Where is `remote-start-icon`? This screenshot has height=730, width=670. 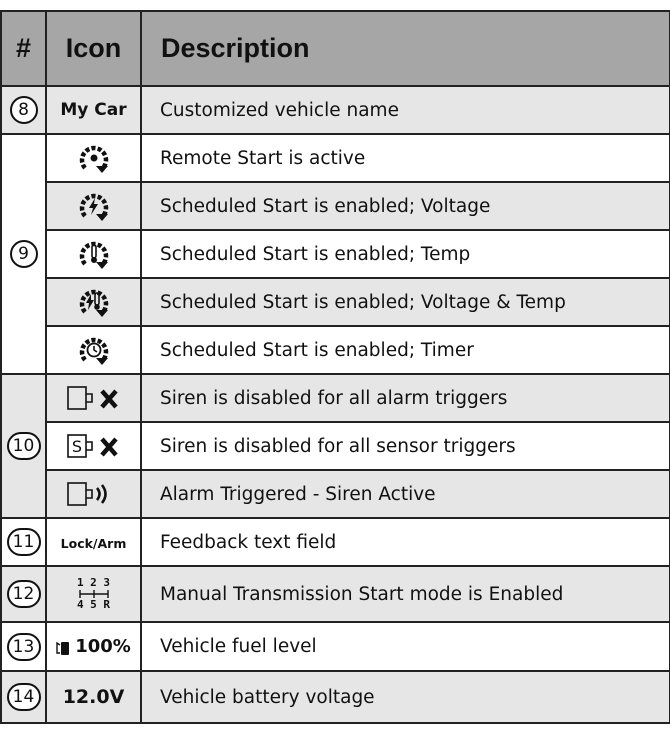
remote-start-icon is located at coordinates (93, 159).